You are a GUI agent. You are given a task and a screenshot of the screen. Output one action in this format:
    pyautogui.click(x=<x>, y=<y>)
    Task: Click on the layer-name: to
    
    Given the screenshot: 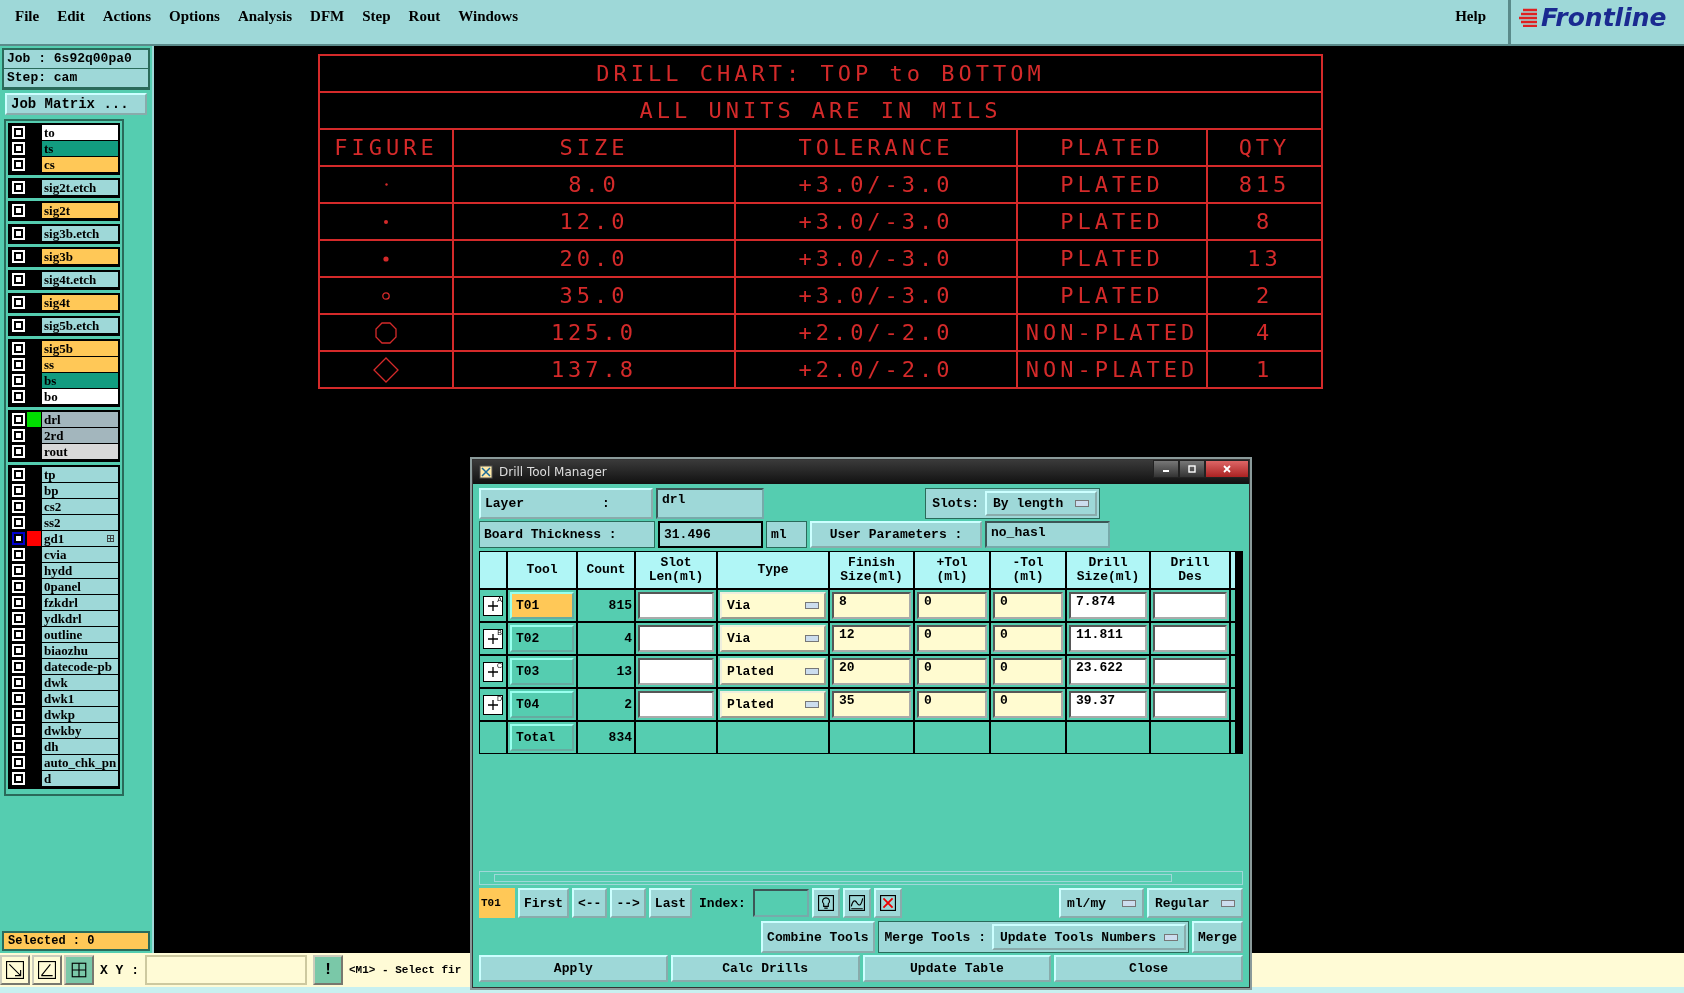 What is the action you would take?
    pyautogui.click(x=80, y=132)
    